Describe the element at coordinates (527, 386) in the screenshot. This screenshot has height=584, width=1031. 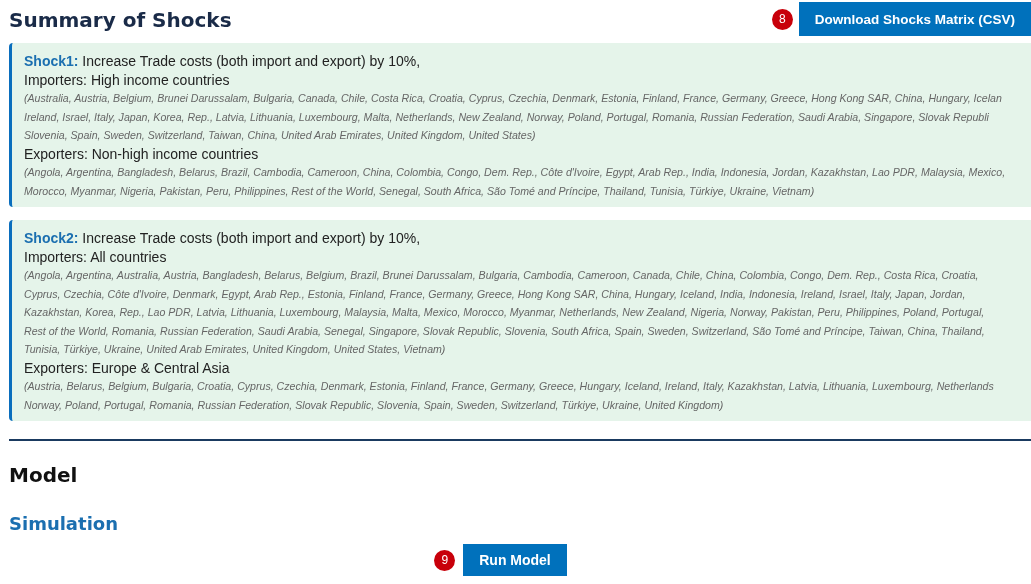
I see `country-list: (Austria, Belarus, Belgium, Bulgaria, Croatia, Cyprus, Czechia, Denmark, Estonia, Finland, France, Germany, Greece, Hungary, Iceland, Ireland, Italy, Kazakhstan, Latvia, Lithuania, Luxembourg, Netherlands` at that location.